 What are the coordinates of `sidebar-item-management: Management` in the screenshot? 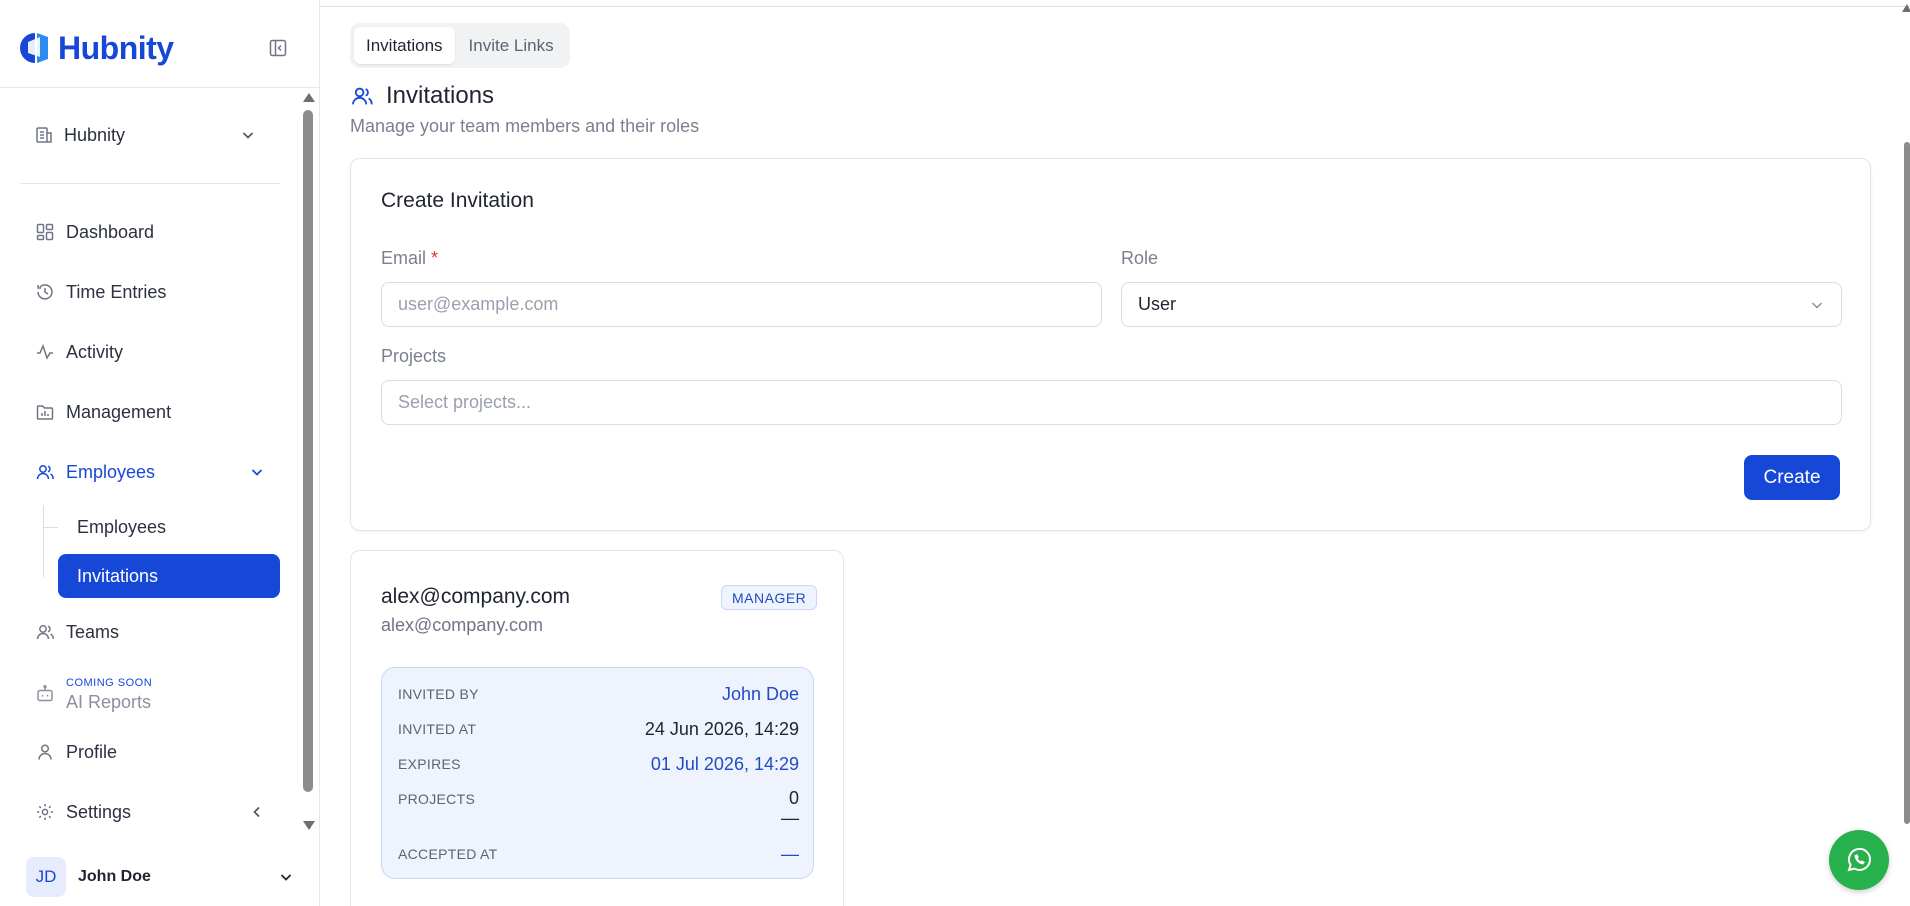 It's located at (150, 412).